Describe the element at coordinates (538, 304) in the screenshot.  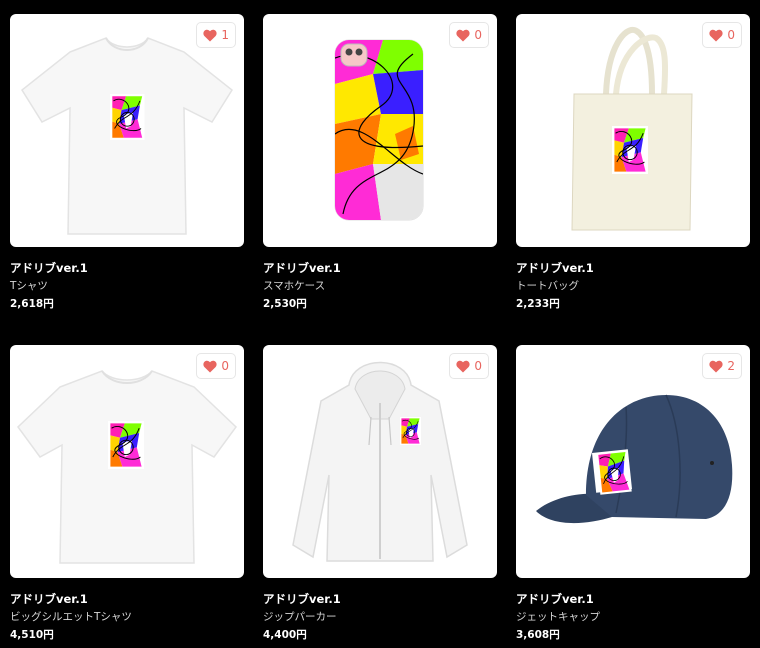
I see `product-price: 2,233円` at that location.